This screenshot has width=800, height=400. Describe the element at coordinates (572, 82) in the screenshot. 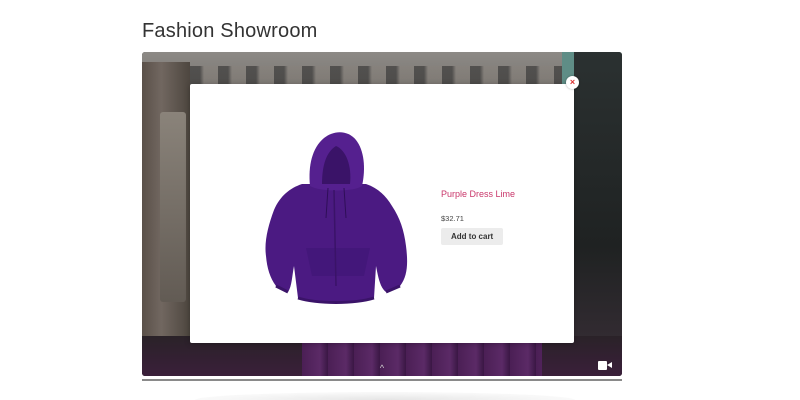

I see `close-icon: ×` at that location.